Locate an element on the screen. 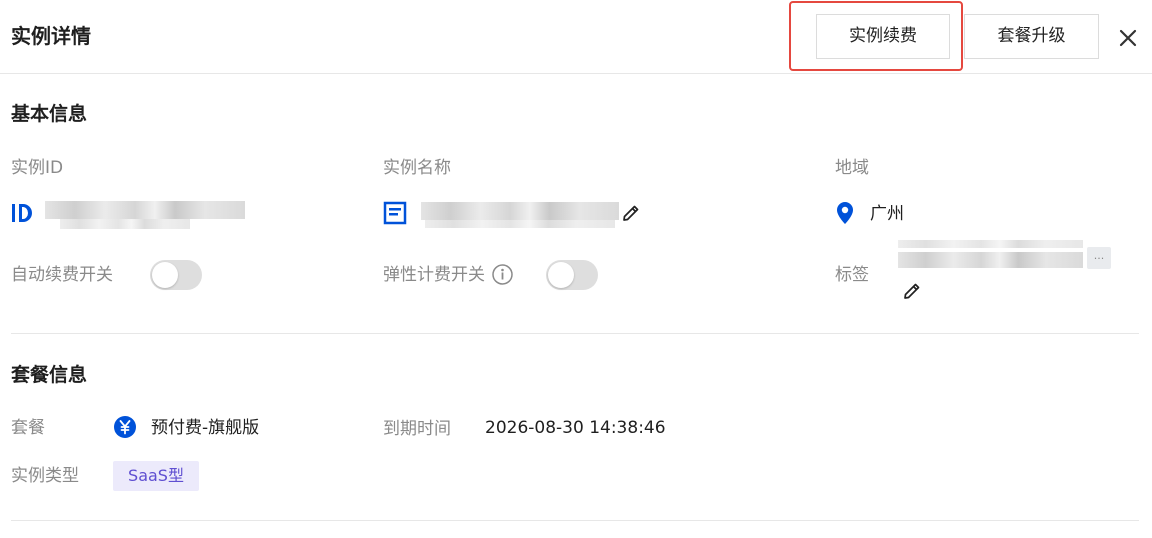 The image size is (1152, 538). instance-name-redacted is located at coordinates (520, 211).